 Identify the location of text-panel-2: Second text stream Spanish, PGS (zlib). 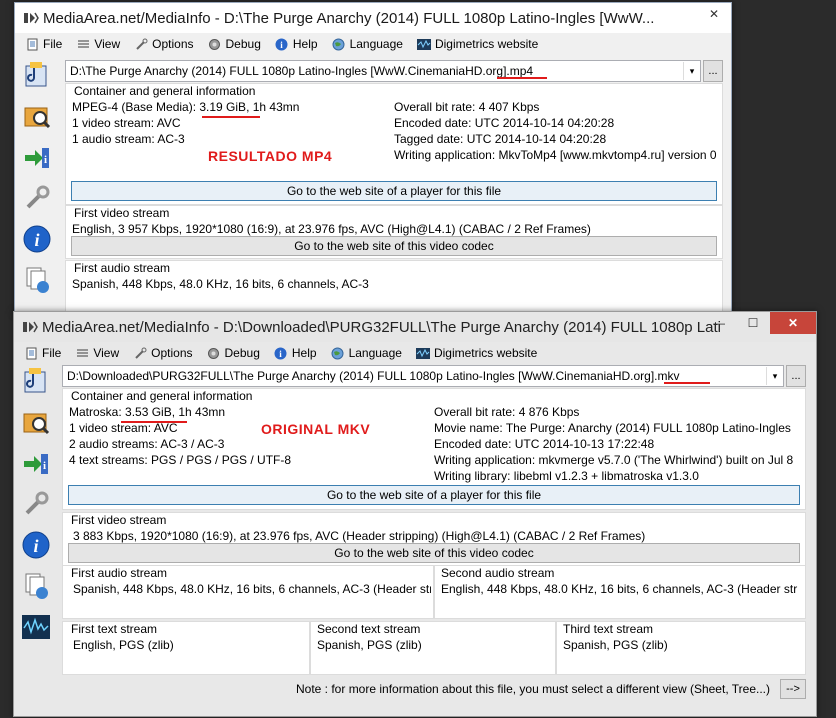
(433, 648).